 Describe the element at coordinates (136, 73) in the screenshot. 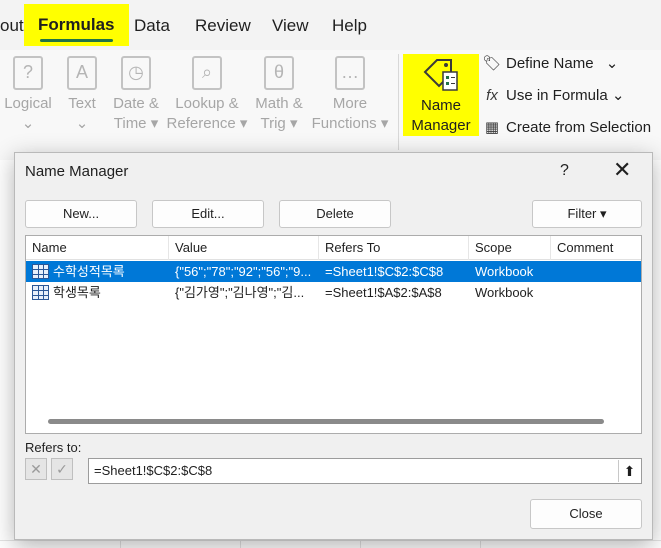

I see `clock-icon: ◷` at that location.